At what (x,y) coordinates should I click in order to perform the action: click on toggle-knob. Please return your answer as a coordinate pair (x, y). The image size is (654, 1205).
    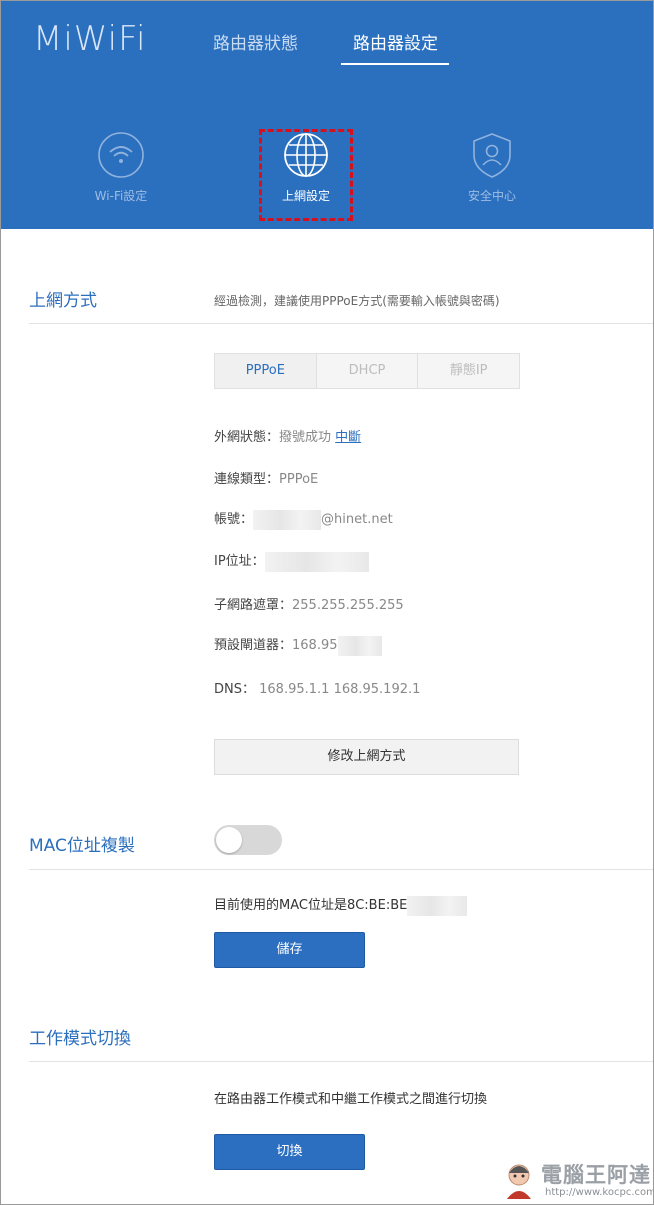
    Looking at the image, I should click on (229, 840).